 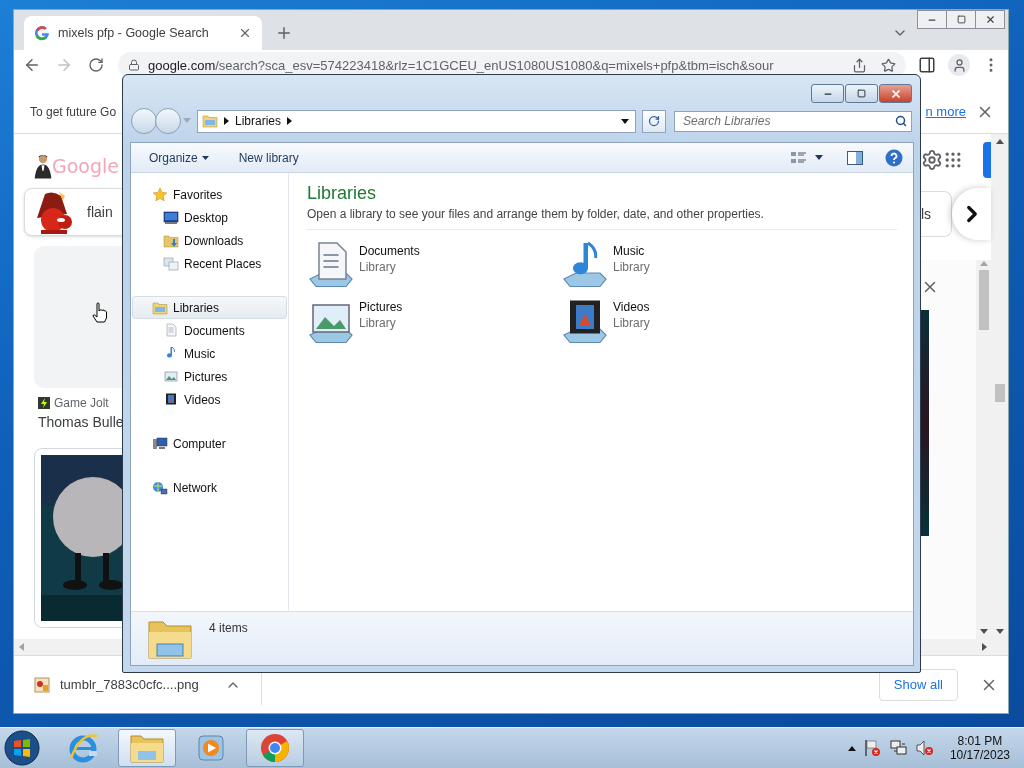 I want to click on nav-item: Recent Places, so click(x=209, y=263).